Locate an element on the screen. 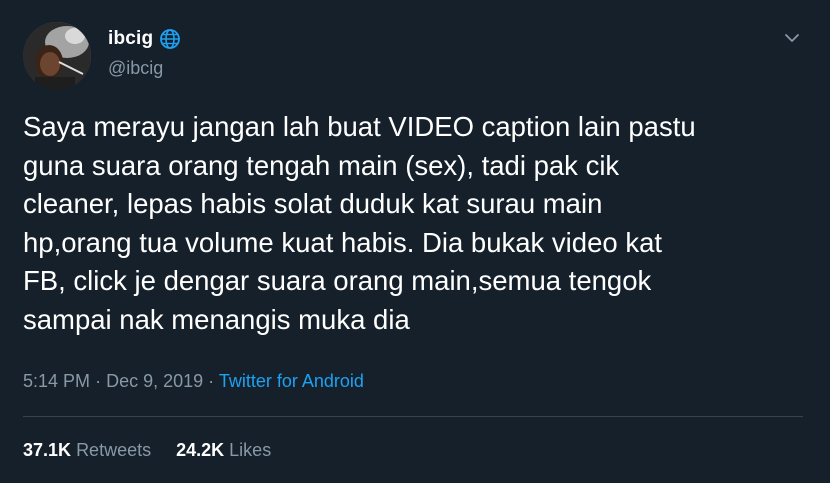 Image resolution: width=830 pixels, height=483 pixels. retweets-count: 37.1K is located at coordinates (47, 450).